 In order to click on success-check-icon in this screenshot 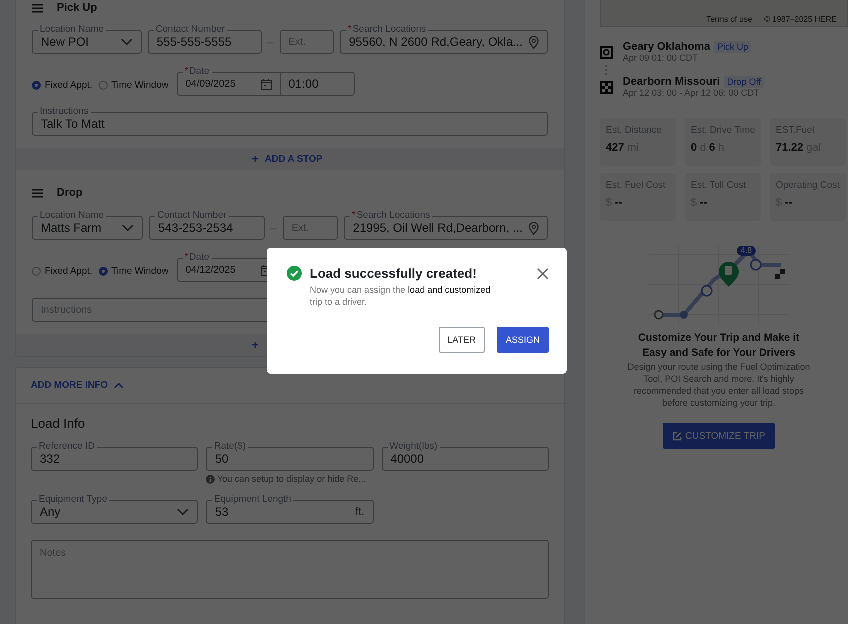, I will do `click(294, 273)`.